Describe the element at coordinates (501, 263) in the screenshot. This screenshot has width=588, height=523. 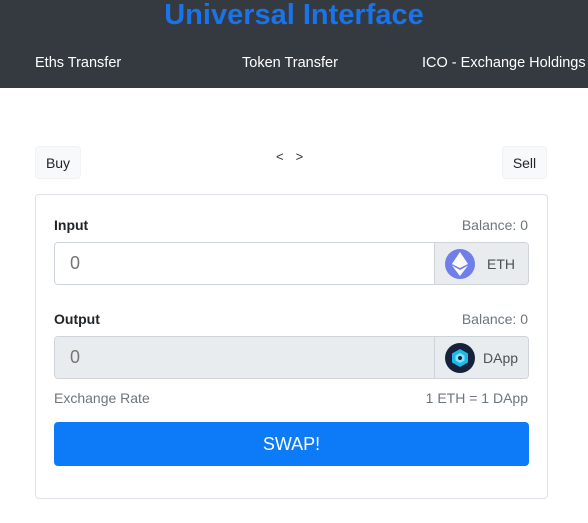
I see `input-token-name: ETH` at that location.